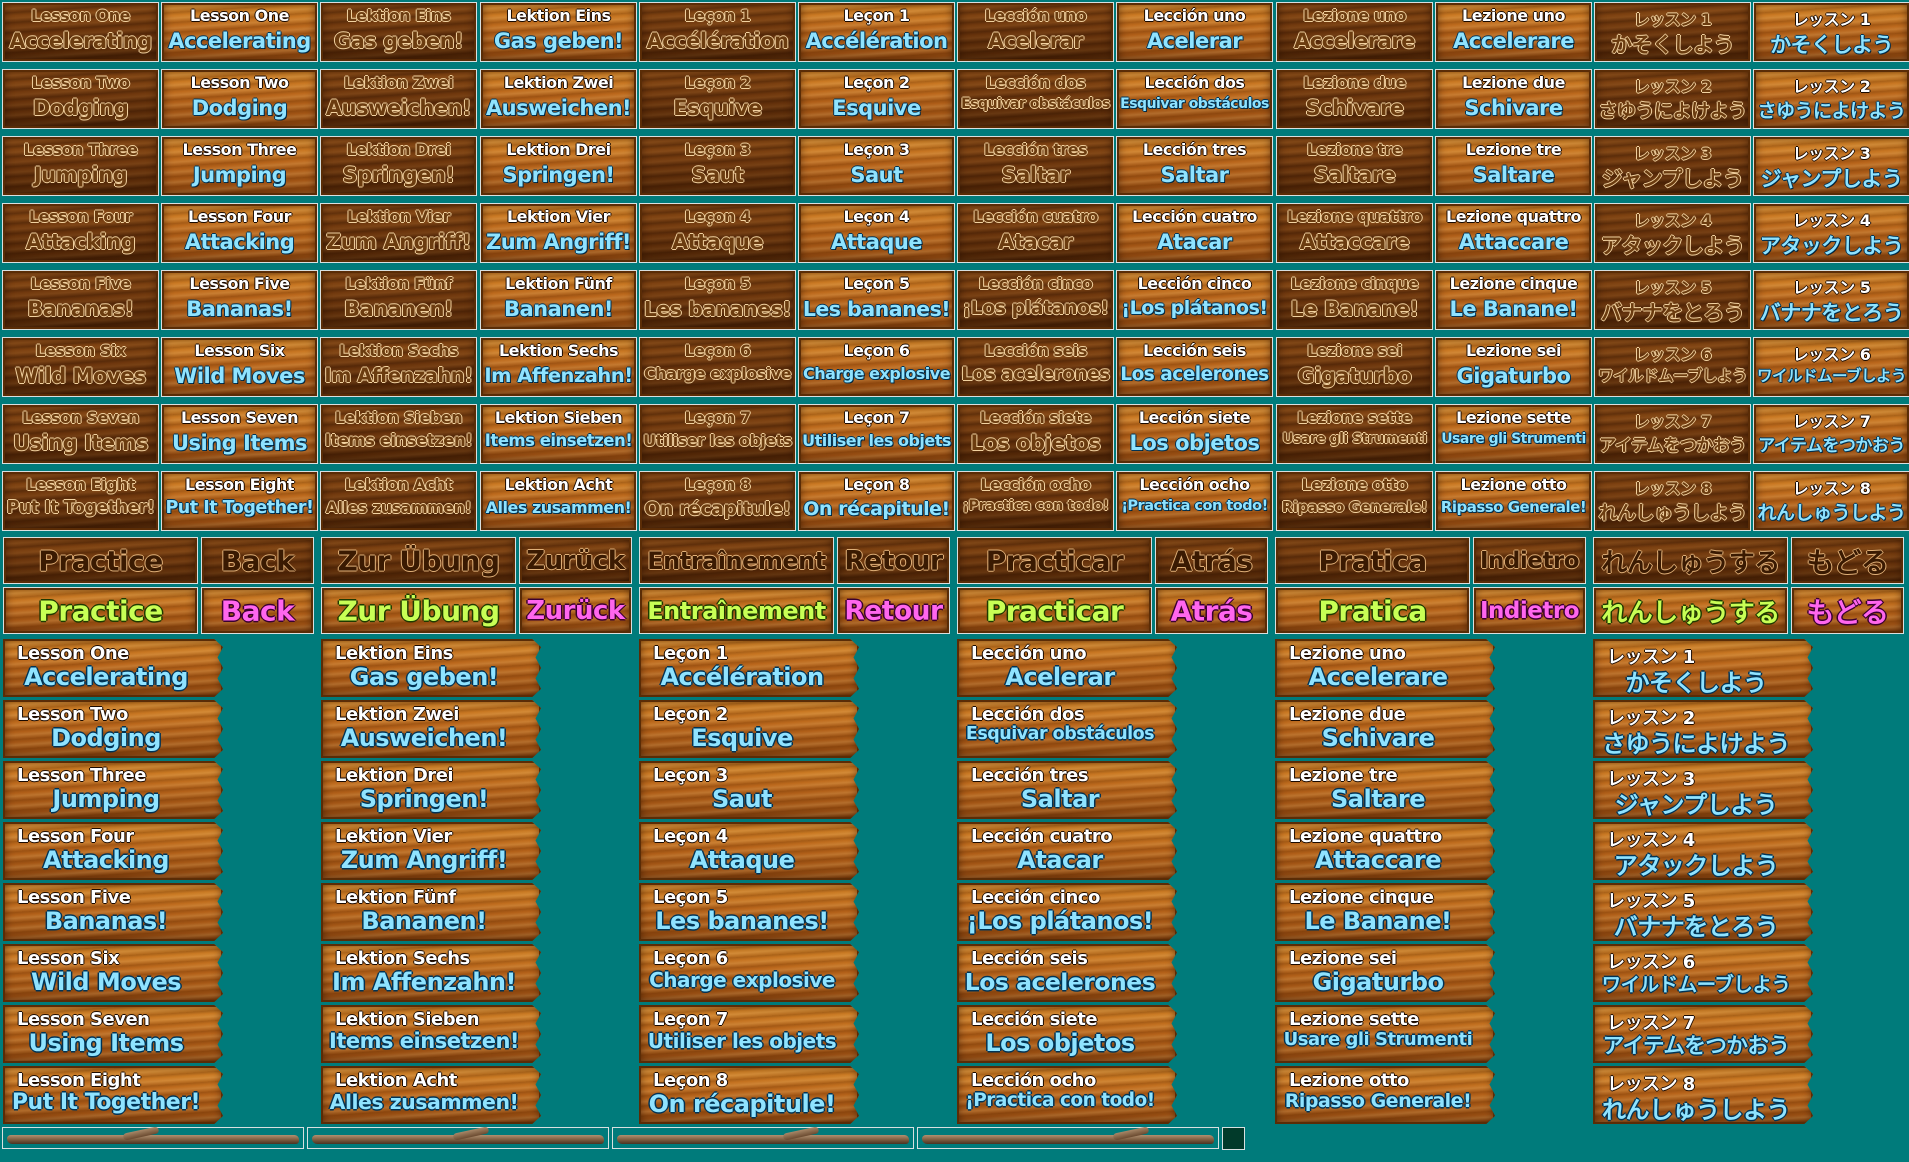  What do you see at coordinates (1385, 729) in the screenshot?
I see `lesson-plank-it-2: Lezione due Schivare` at bounding box center [1385, 729].